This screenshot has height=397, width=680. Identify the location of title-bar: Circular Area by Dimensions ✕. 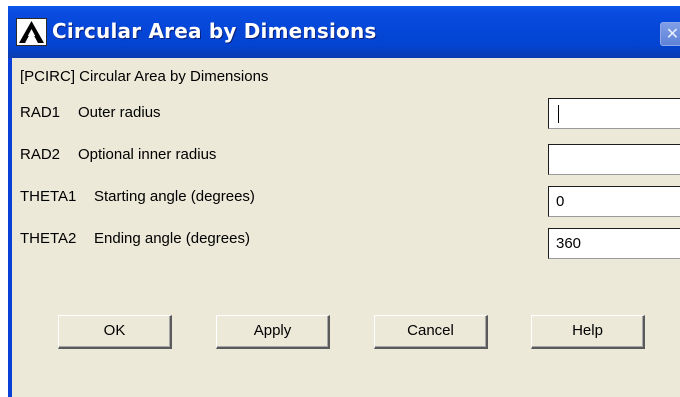
(344, 32).